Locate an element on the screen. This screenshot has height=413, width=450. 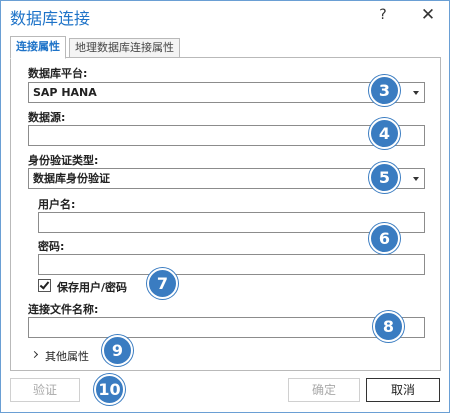
save-credentials-label: 保存用户/密码 is located at coordinates (92, 287).